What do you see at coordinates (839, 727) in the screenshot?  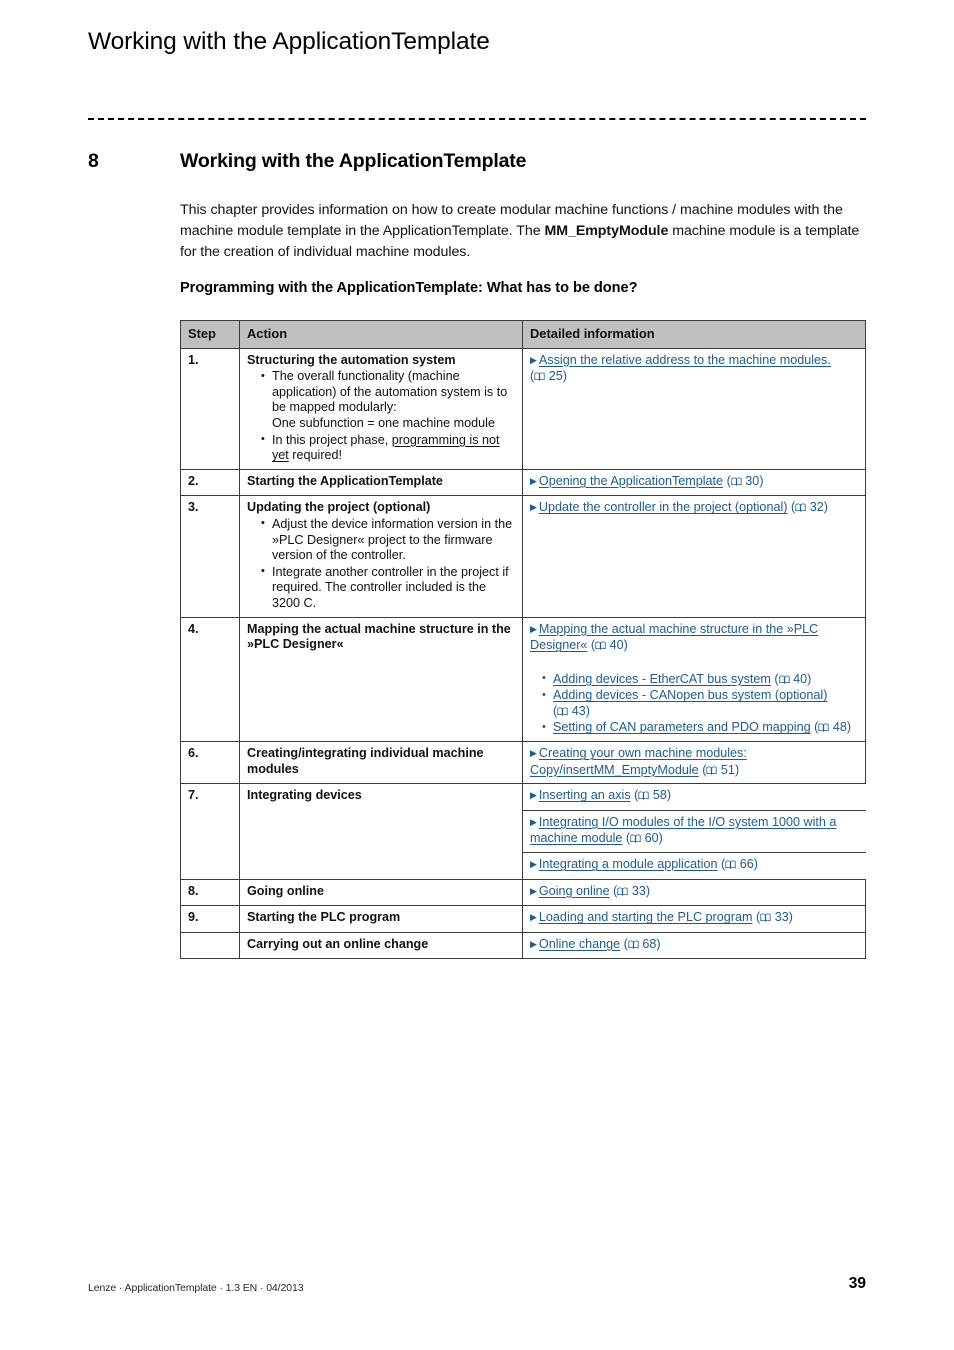 I see `page-reference-number: 48` at bounding box center [839, 727].